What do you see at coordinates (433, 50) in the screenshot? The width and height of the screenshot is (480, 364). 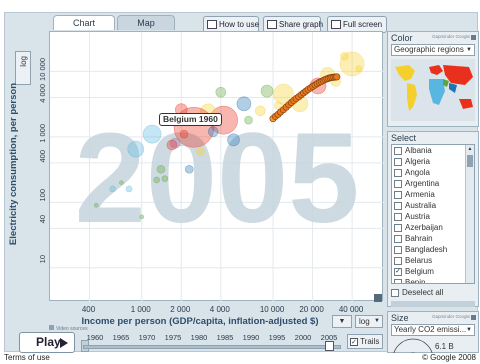 I see `color-select: Geographic regions ▼` at bounding box center [433, 50].